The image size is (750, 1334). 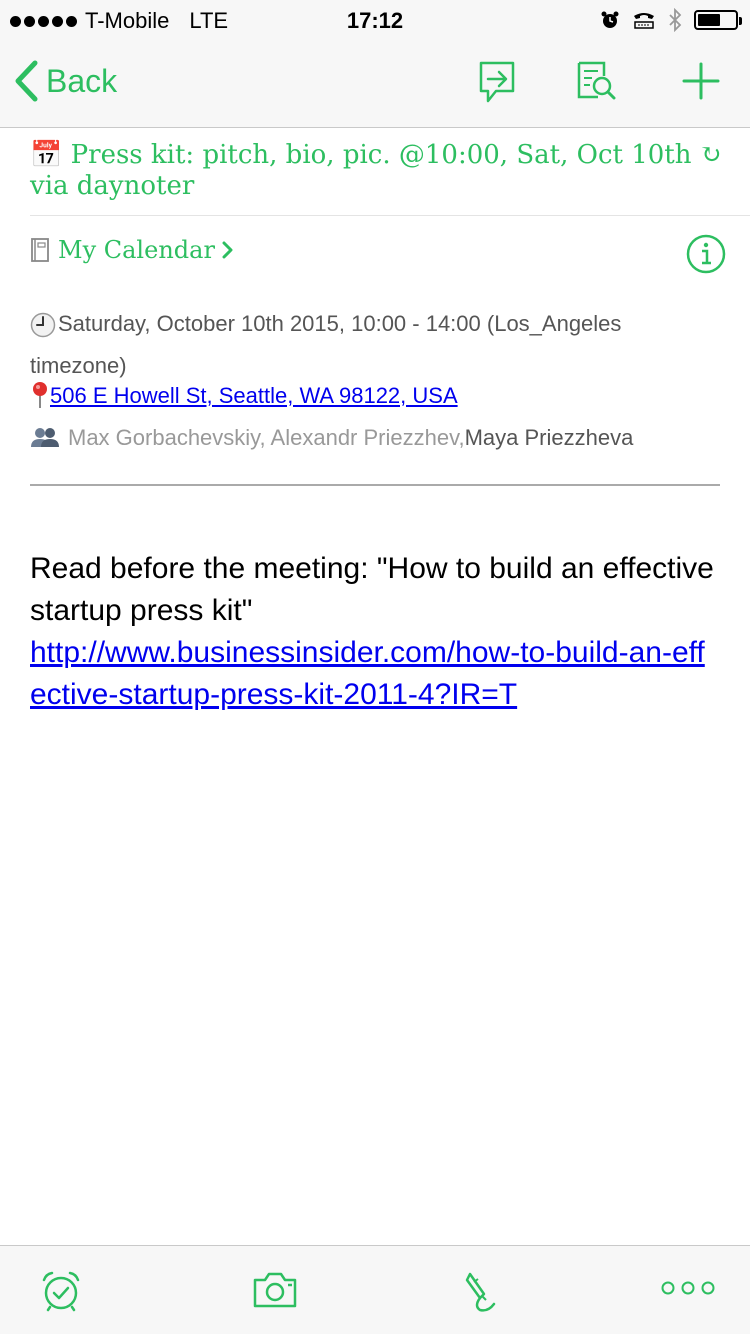 I want to click on status-right, so click(x=671, y=20).